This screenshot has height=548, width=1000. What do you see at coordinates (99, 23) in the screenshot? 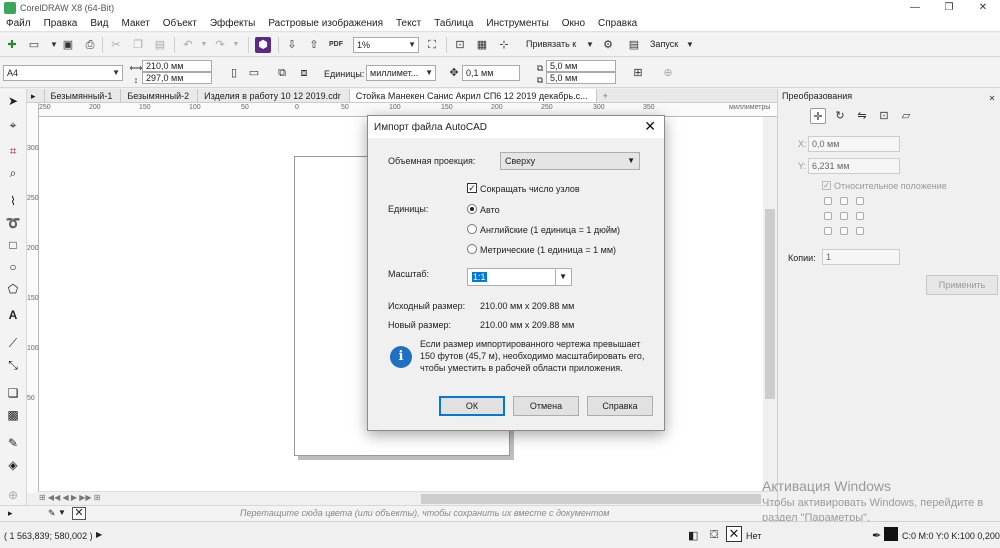
I see `menu-view: Вид` at bounding box center [99, 23].